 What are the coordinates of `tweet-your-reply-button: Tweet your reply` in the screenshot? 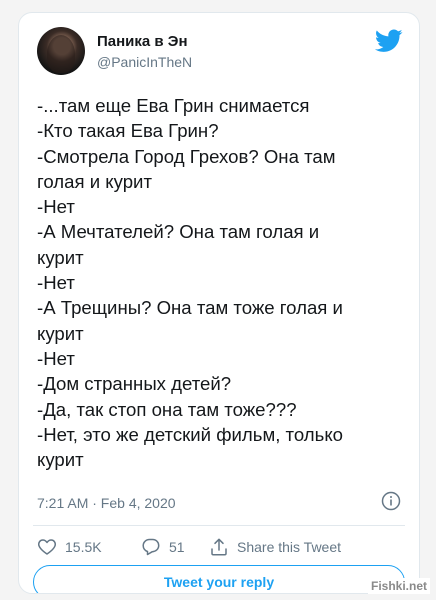 It's located at (219, 579).